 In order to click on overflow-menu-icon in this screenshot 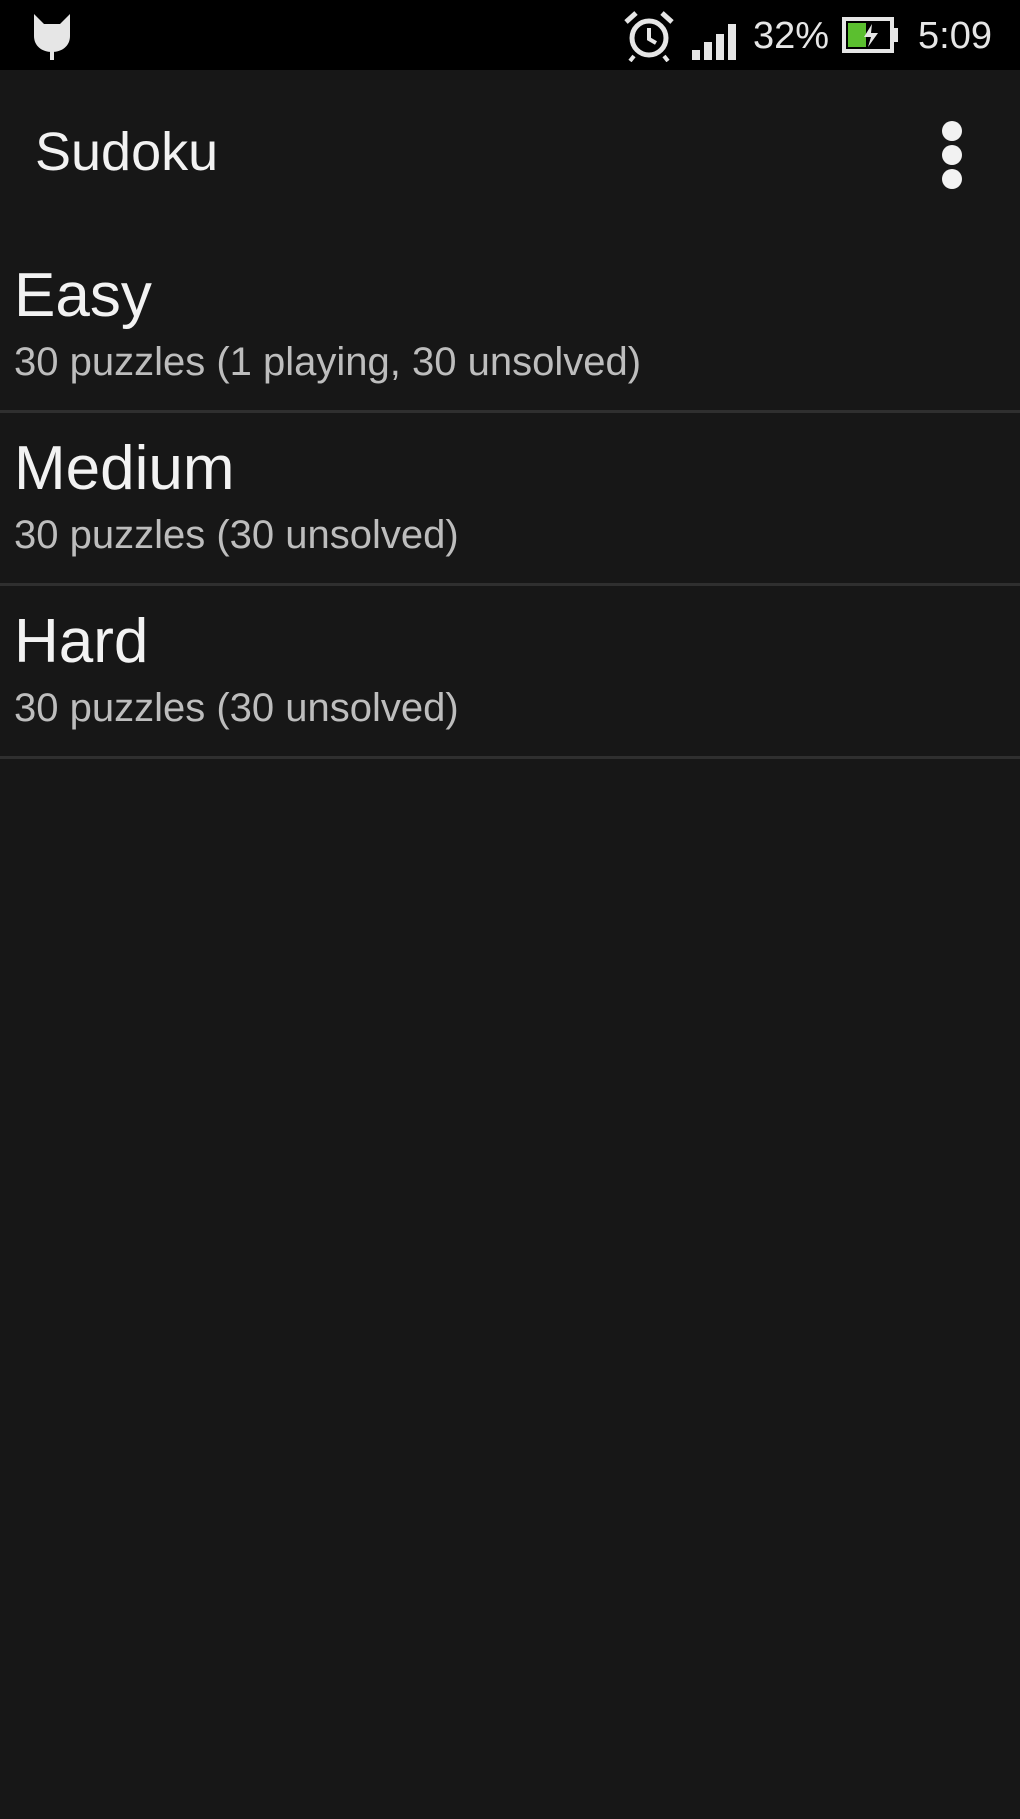, I will do `click(952, 155)`.